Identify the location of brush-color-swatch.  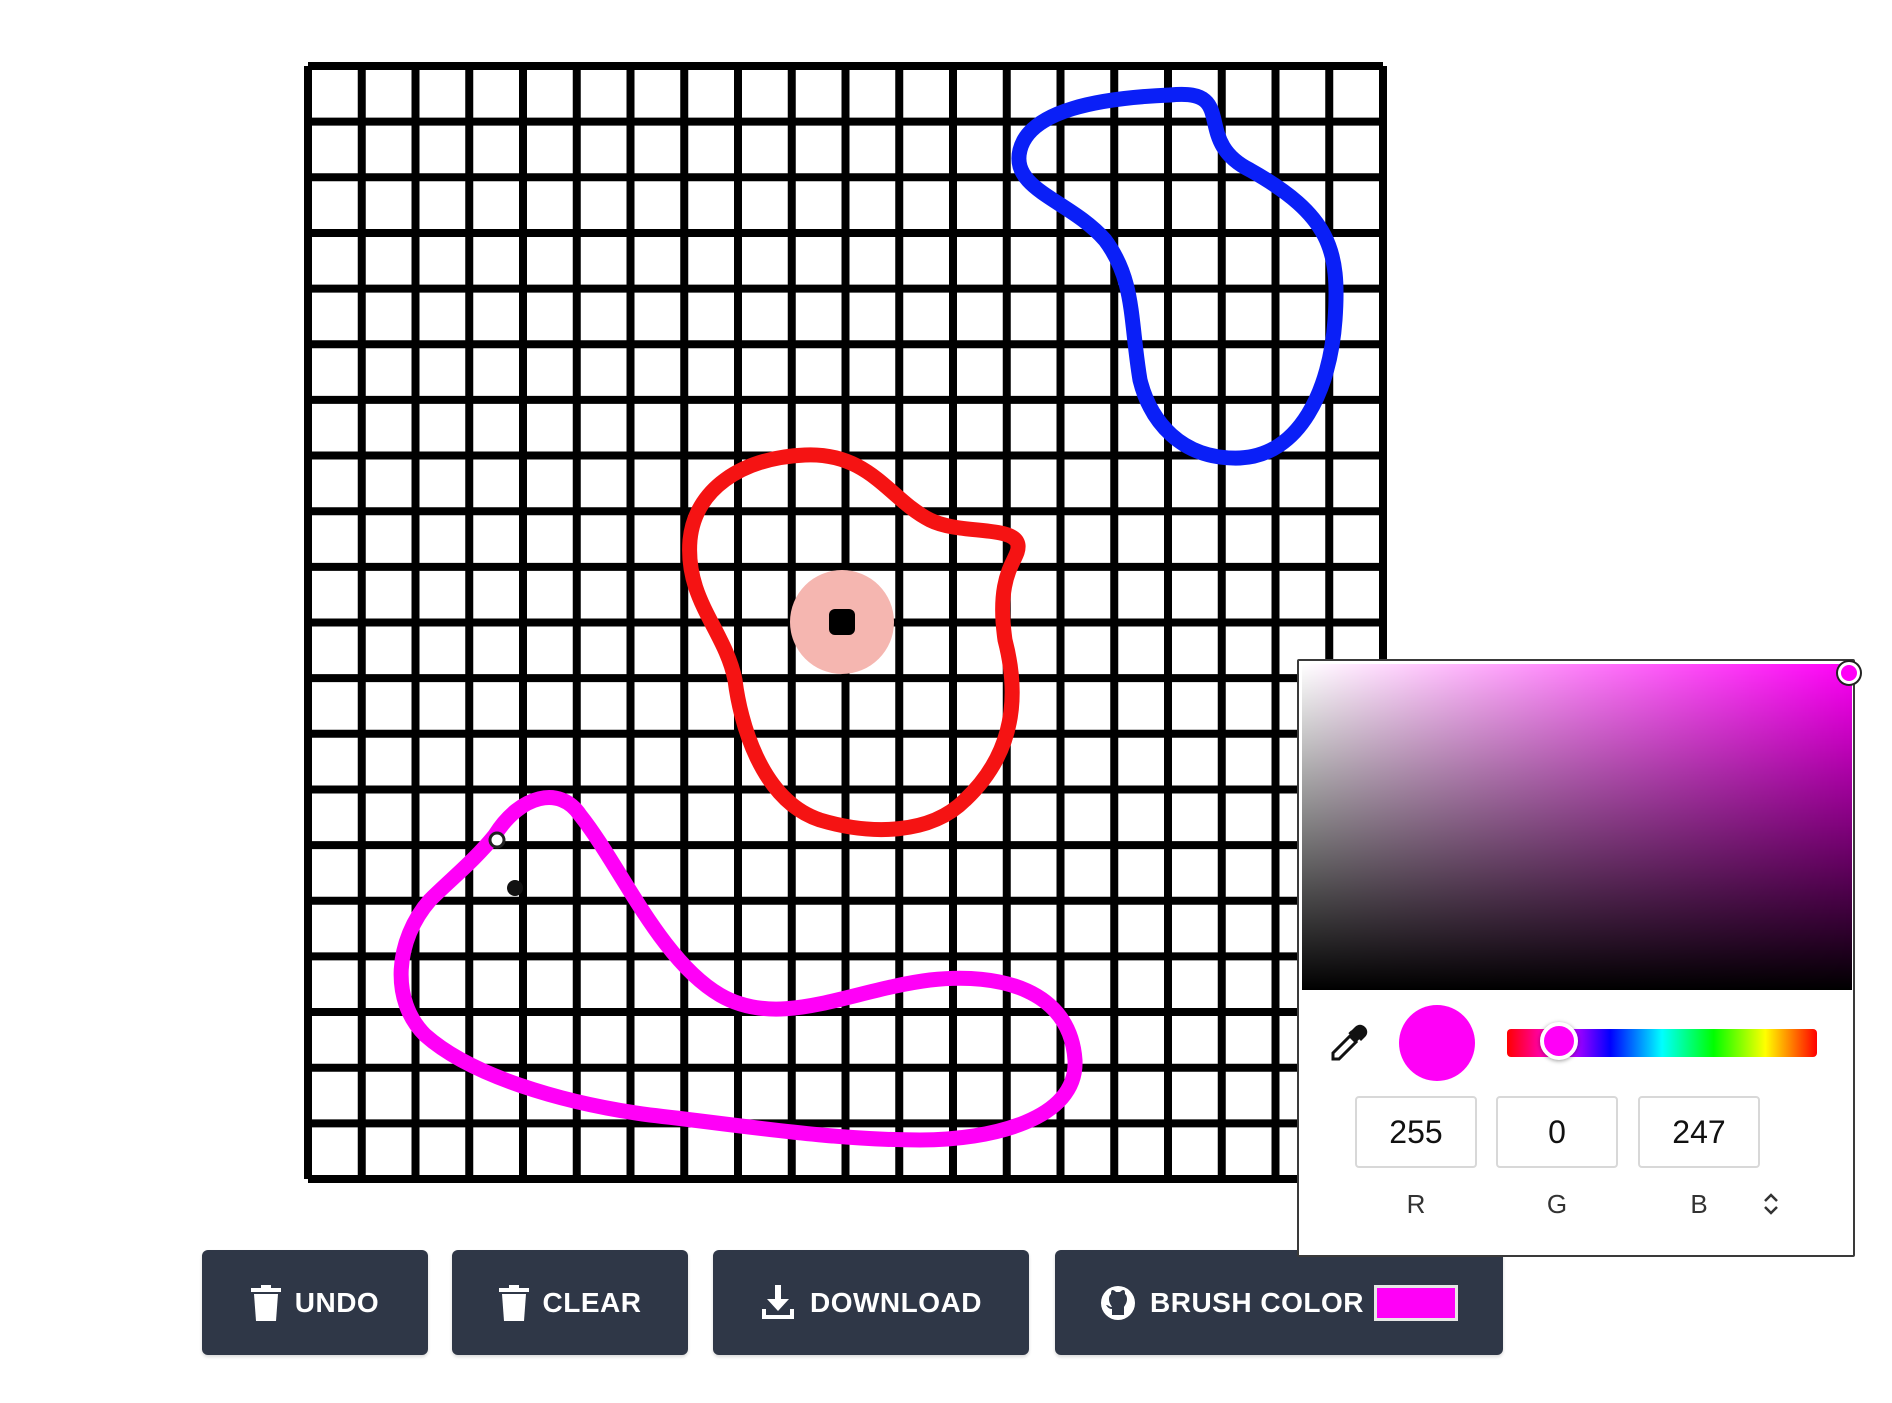
(1415, 1302).